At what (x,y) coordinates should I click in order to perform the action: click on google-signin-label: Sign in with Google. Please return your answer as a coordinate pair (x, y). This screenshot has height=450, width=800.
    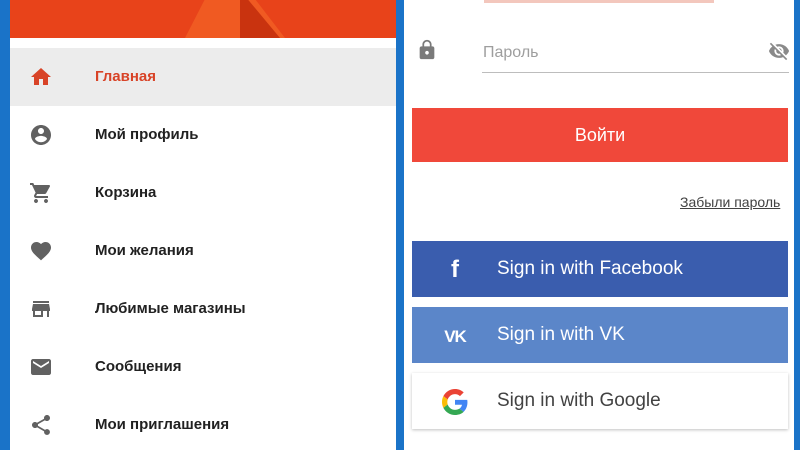
    Looking at the image, I should click on (579, 400).